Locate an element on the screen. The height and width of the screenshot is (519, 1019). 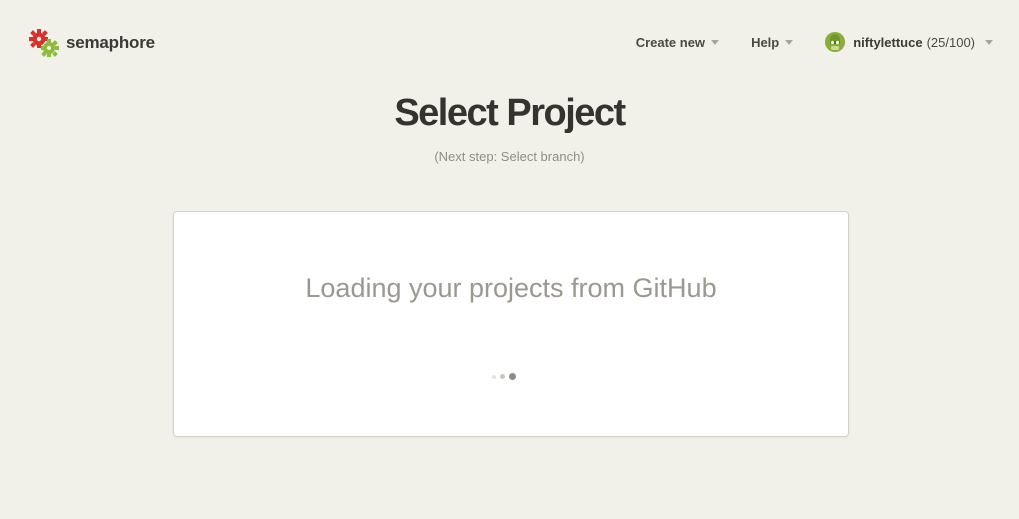
user-name: niftylettuce is located at coordinates (888, 42).